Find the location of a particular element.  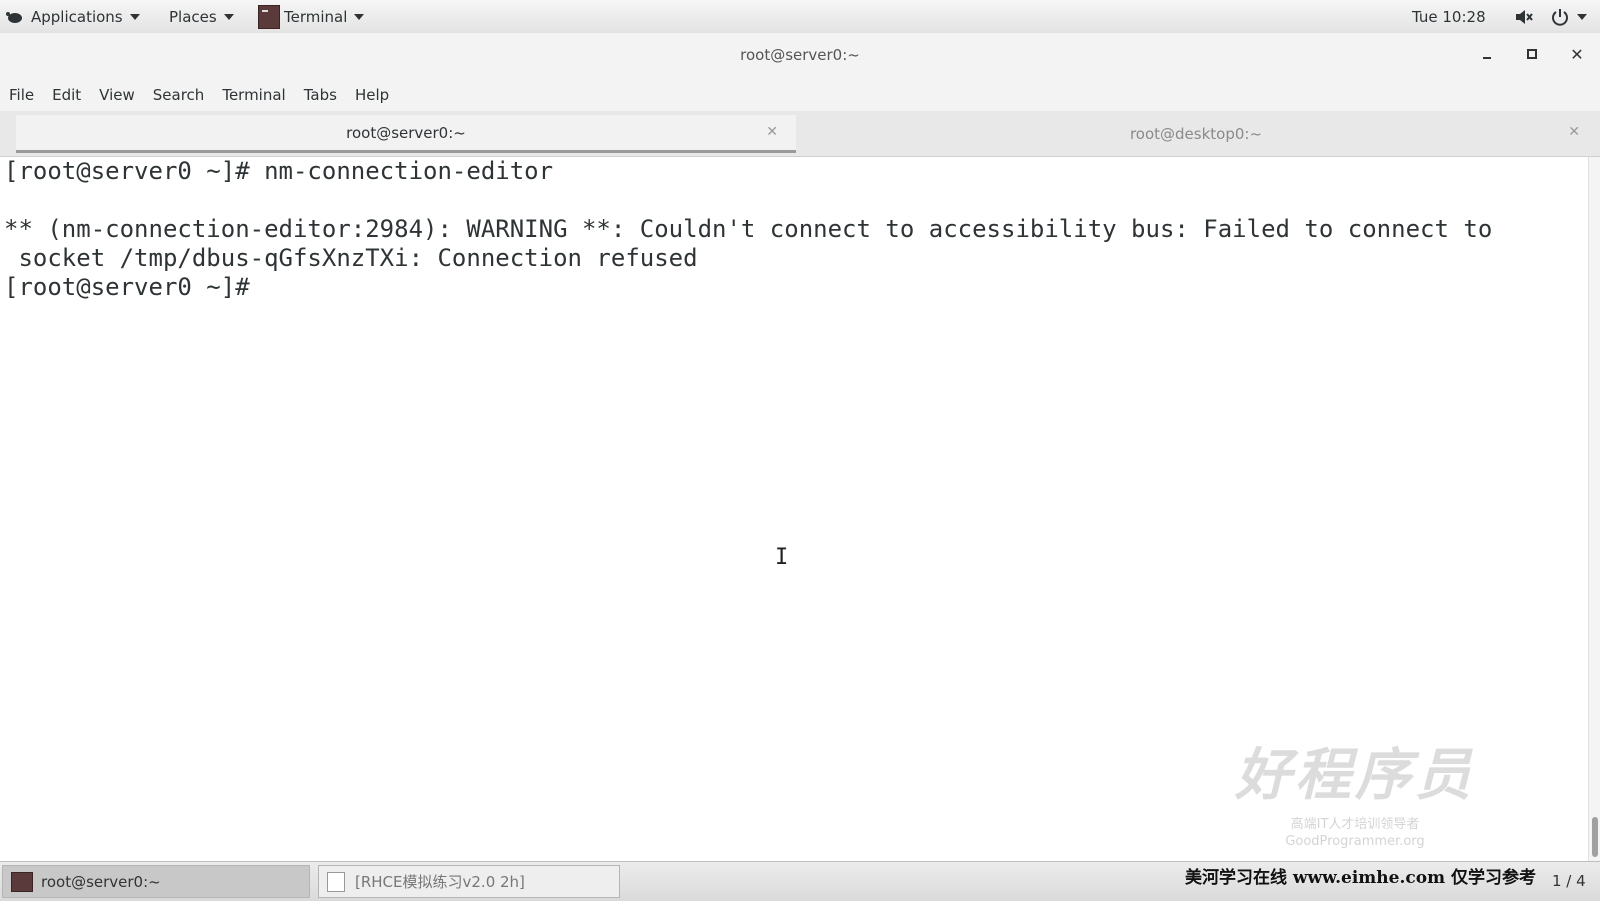

places-label: Places is located at coordinates (193, 16).